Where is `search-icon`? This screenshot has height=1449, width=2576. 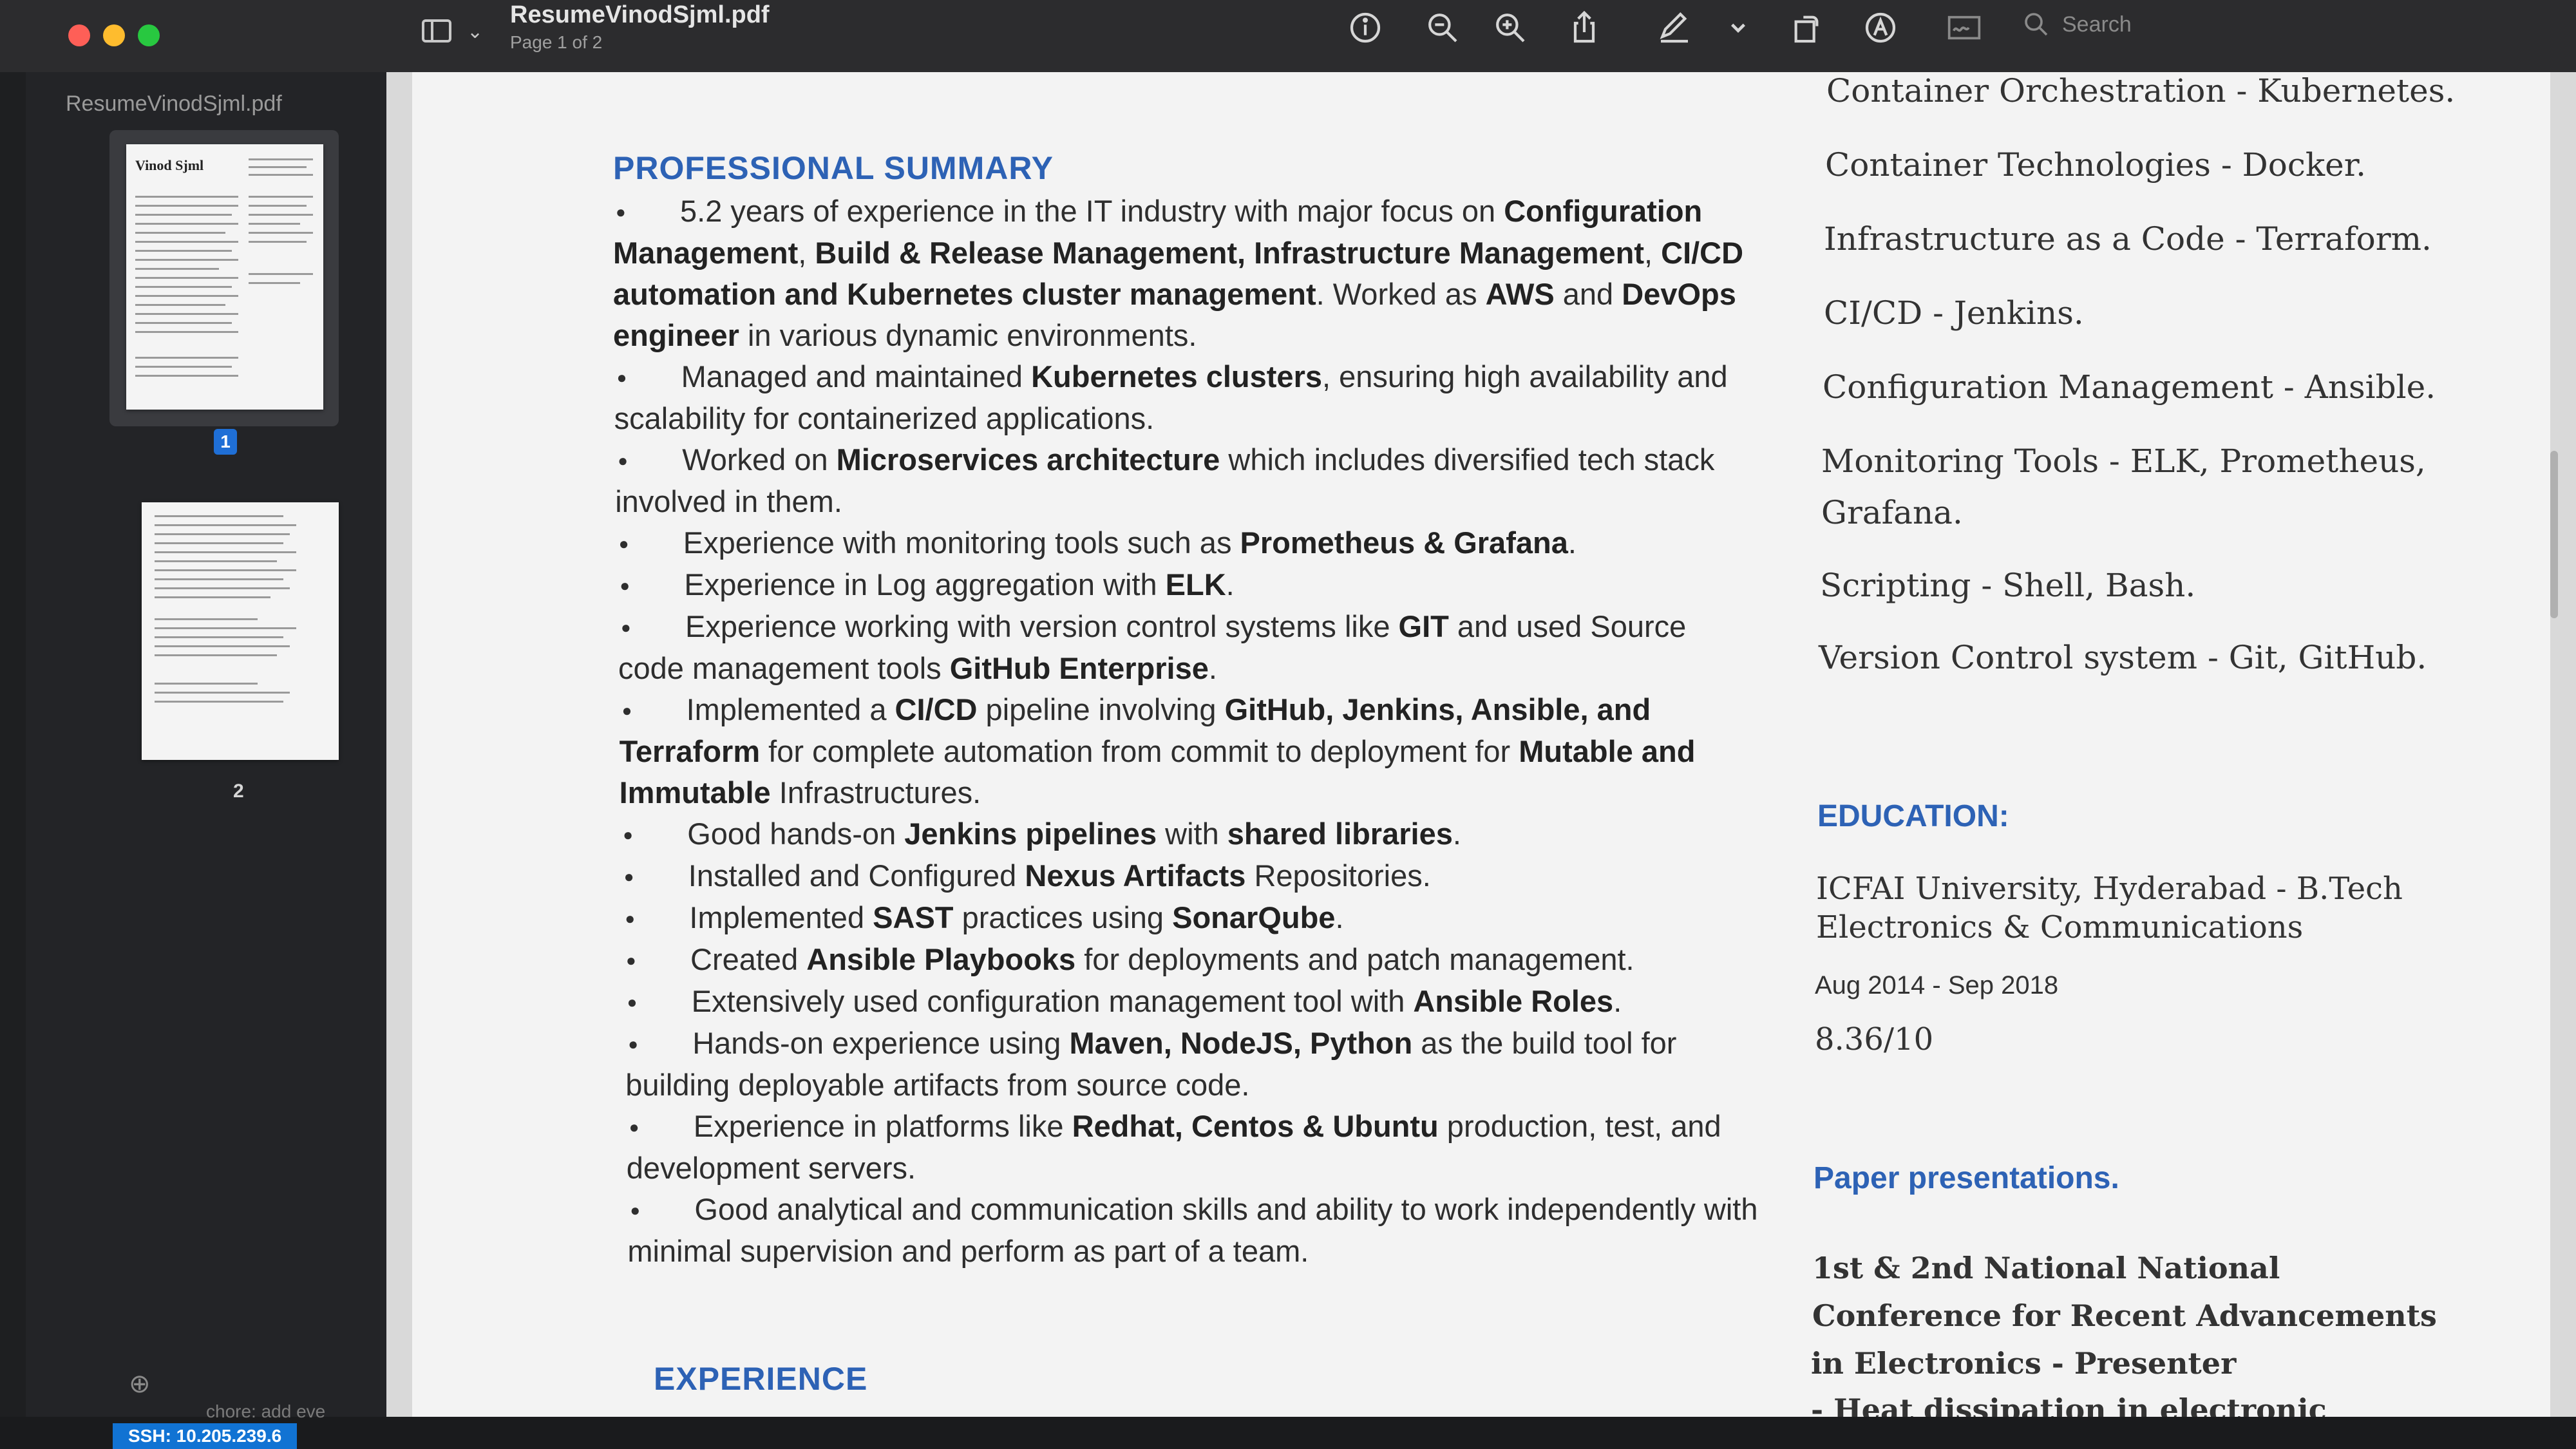 search-icon is located at coordinates (2037, 24).